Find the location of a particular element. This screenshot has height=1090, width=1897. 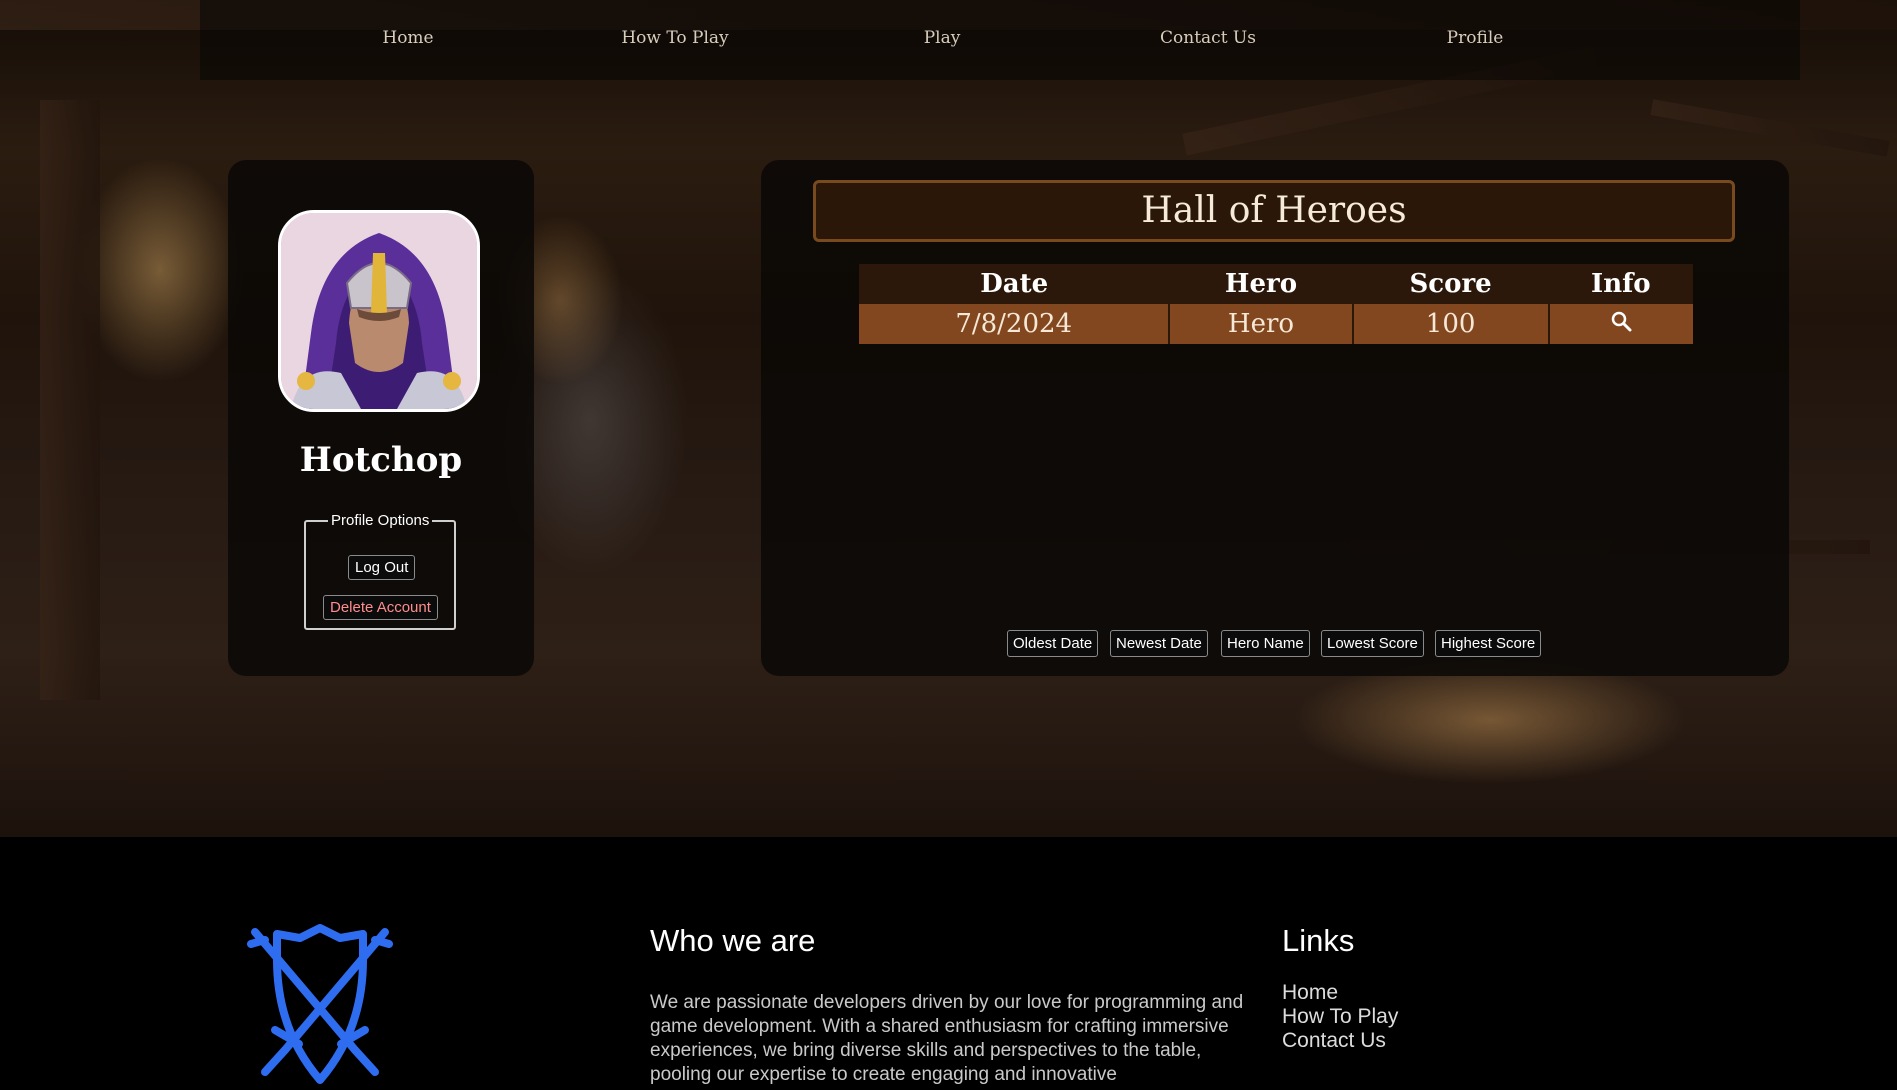

nav-play: Play is located at coordinates (942, 38).